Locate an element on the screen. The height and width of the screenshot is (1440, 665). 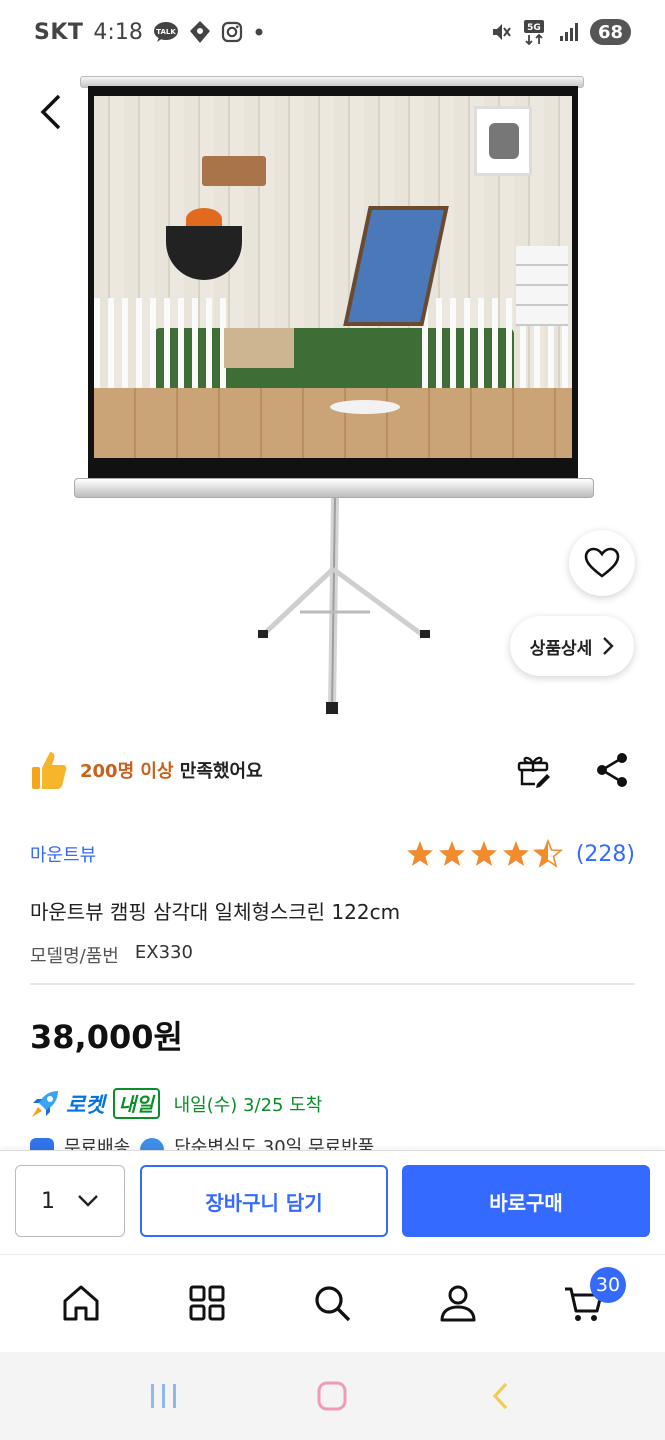
divider is located at coordinates (332, 984).